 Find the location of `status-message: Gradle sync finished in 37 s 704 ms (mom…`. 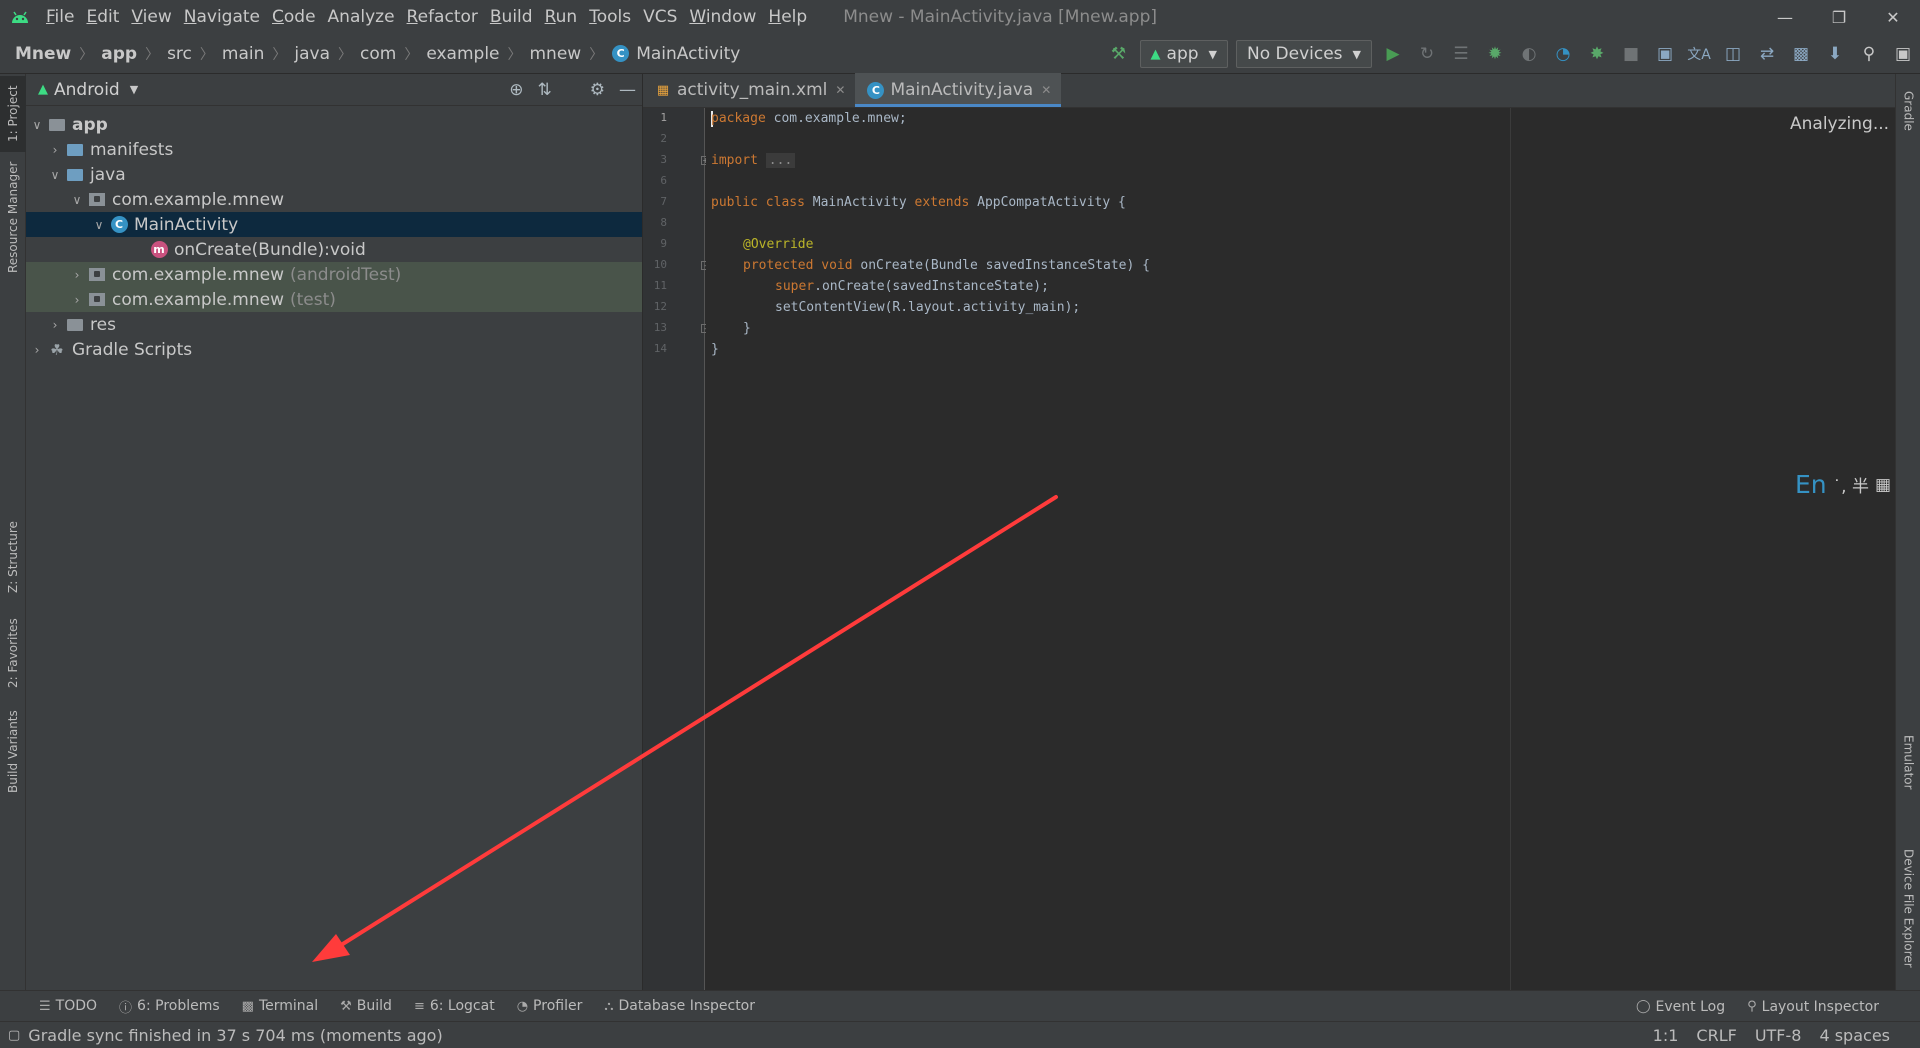

status-message: Gradle sync finished in 37 s 704 ms (mom… is located at coordinates (235, 1035).